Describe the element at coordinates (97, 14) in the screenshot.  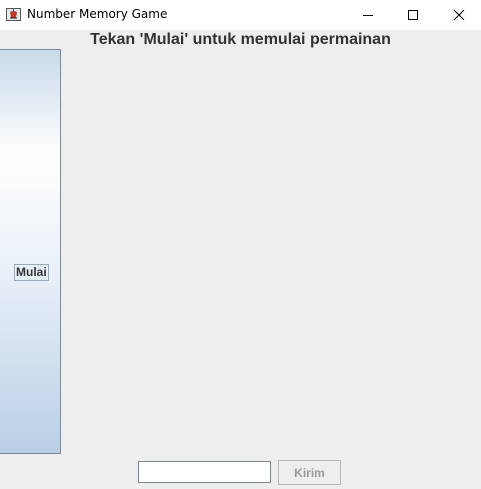
I see `window-title: Number Memory Game` at that location.